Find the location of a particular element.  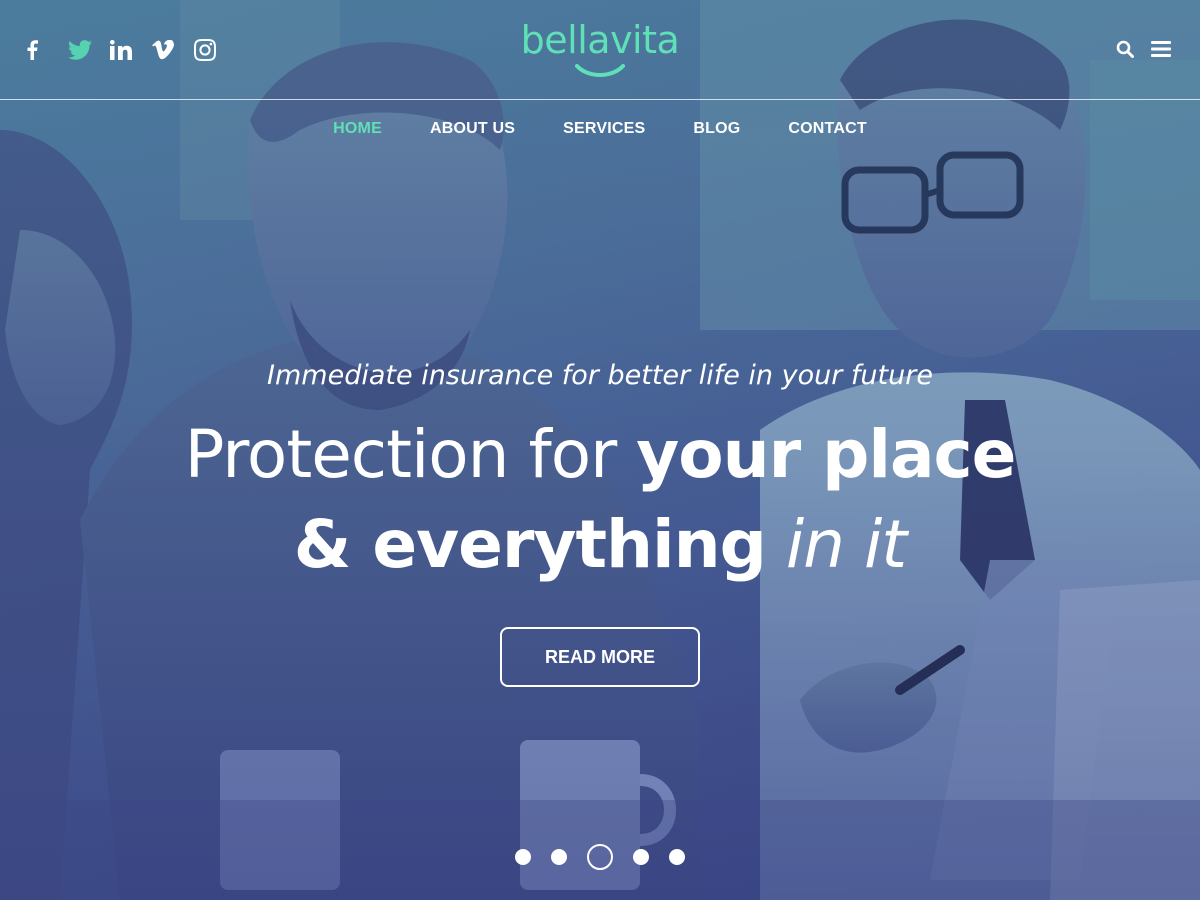

headline-italic-part: in it is located at coordinates (836, 544).